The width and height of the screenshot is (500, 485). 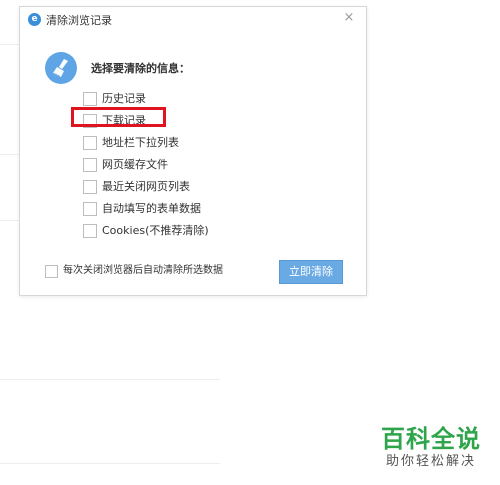 I want to click on downloads-checkbox, so click(x=90, y=121).